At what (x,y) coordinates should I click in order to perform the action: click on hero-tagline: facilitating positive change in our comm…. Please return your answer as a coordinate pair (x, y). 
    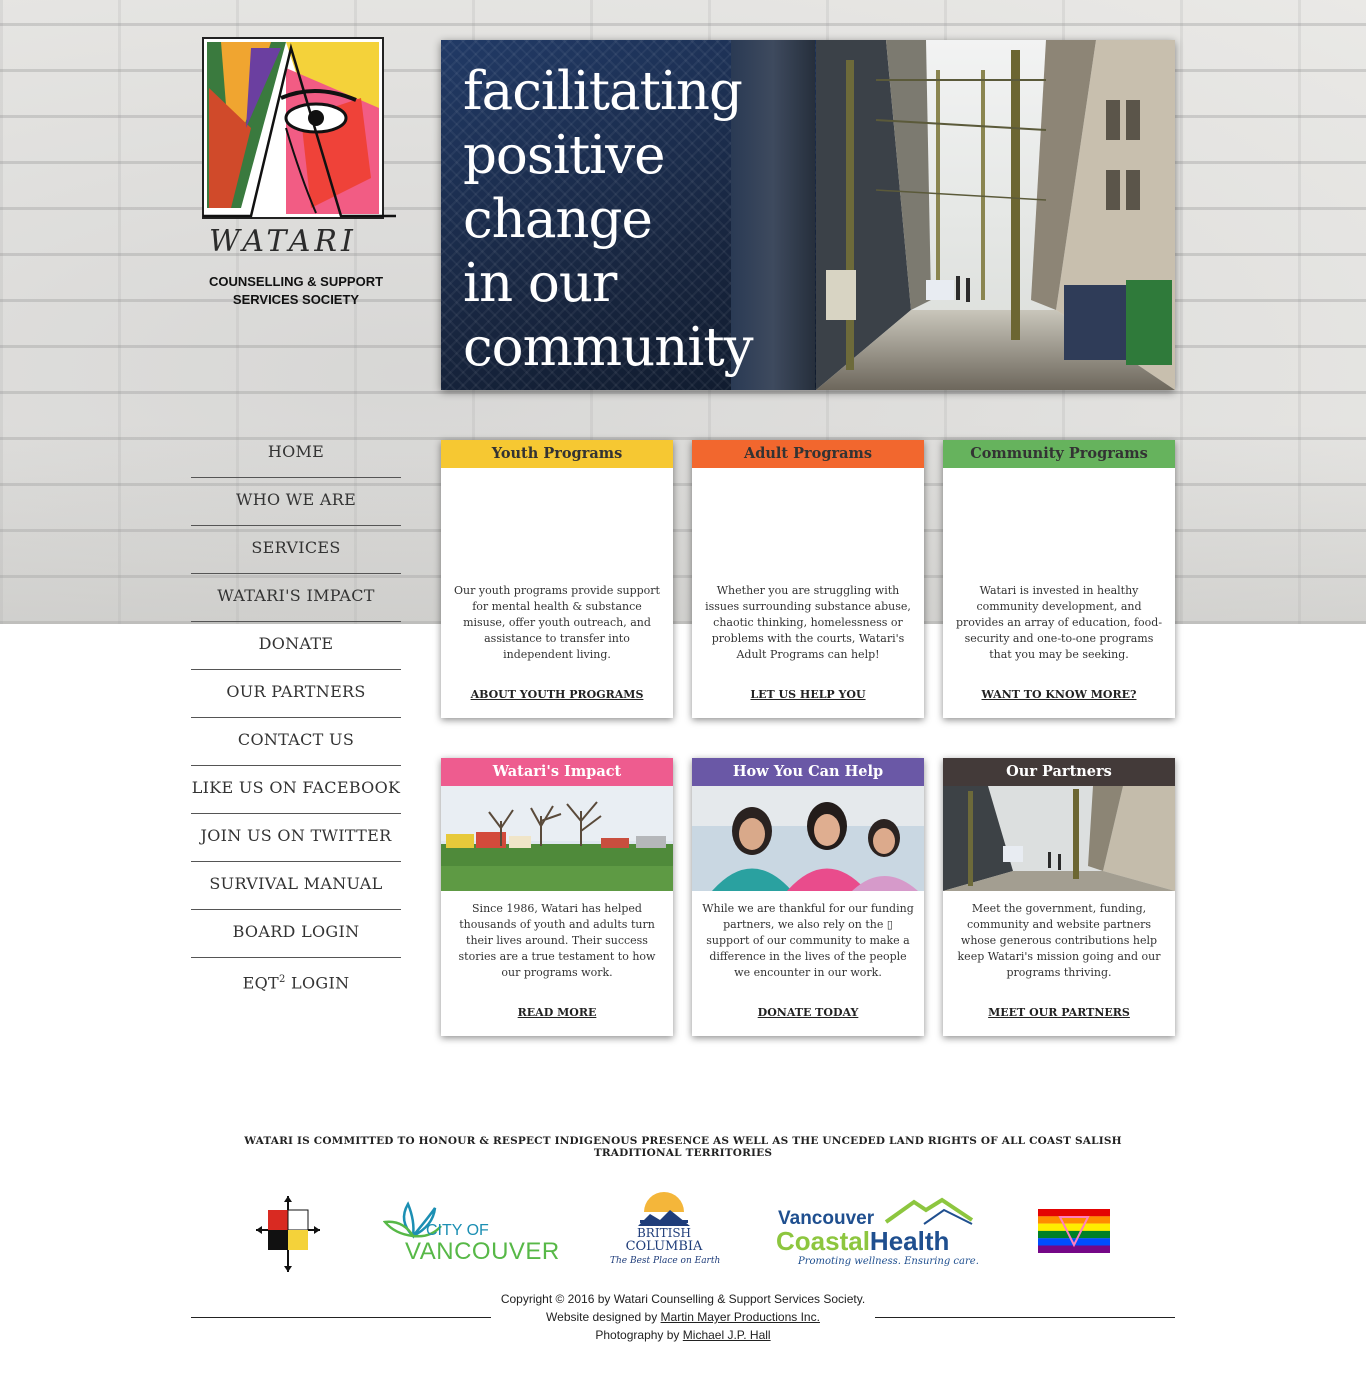
    Looking at the image, I should click on (608, 220).